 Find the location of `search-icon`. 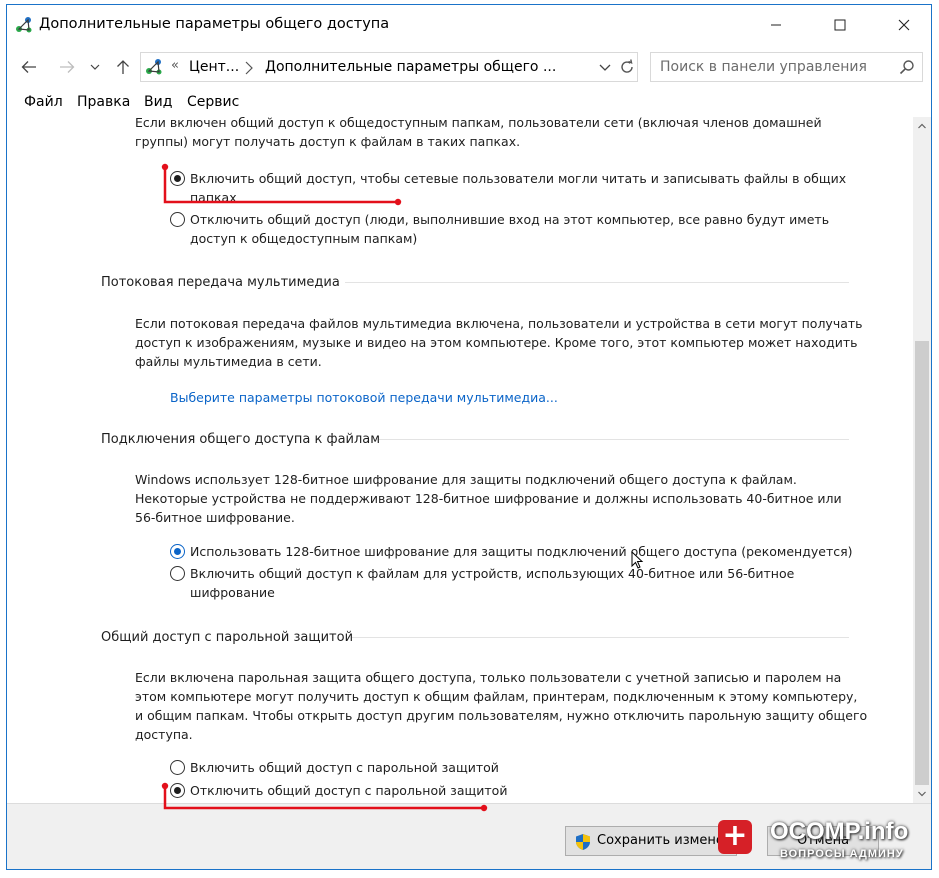

search-icon is located at coordinates (907, 67).